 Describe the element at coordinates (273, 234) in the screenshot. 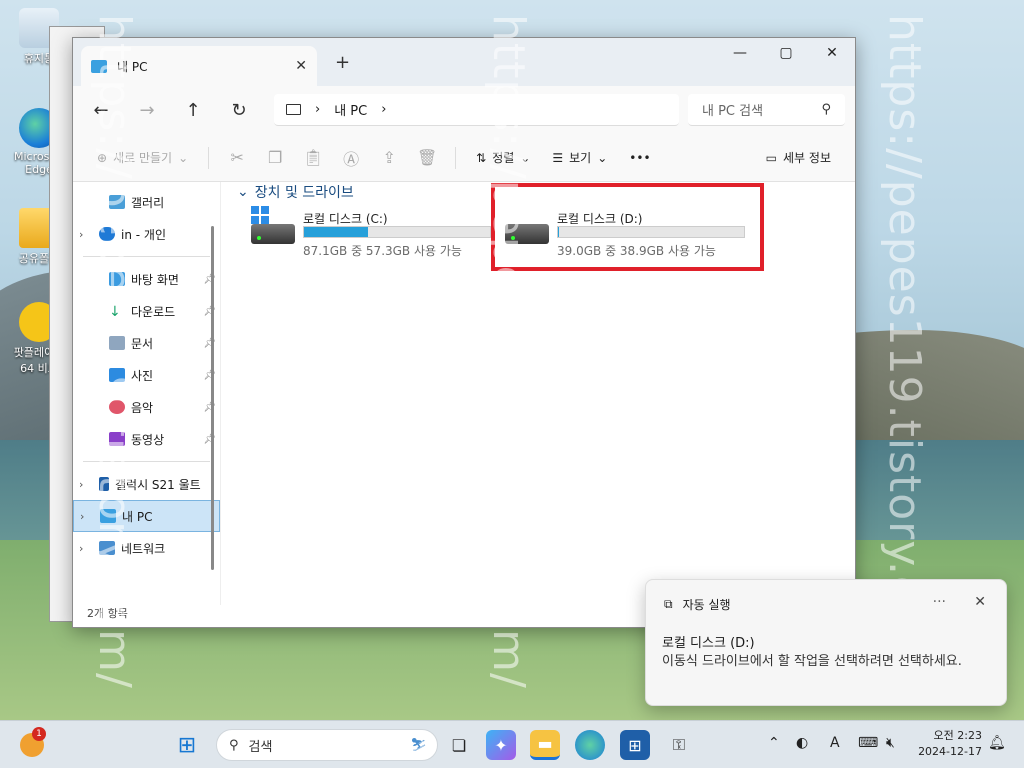

I see `hard-drive-icon` at that location.